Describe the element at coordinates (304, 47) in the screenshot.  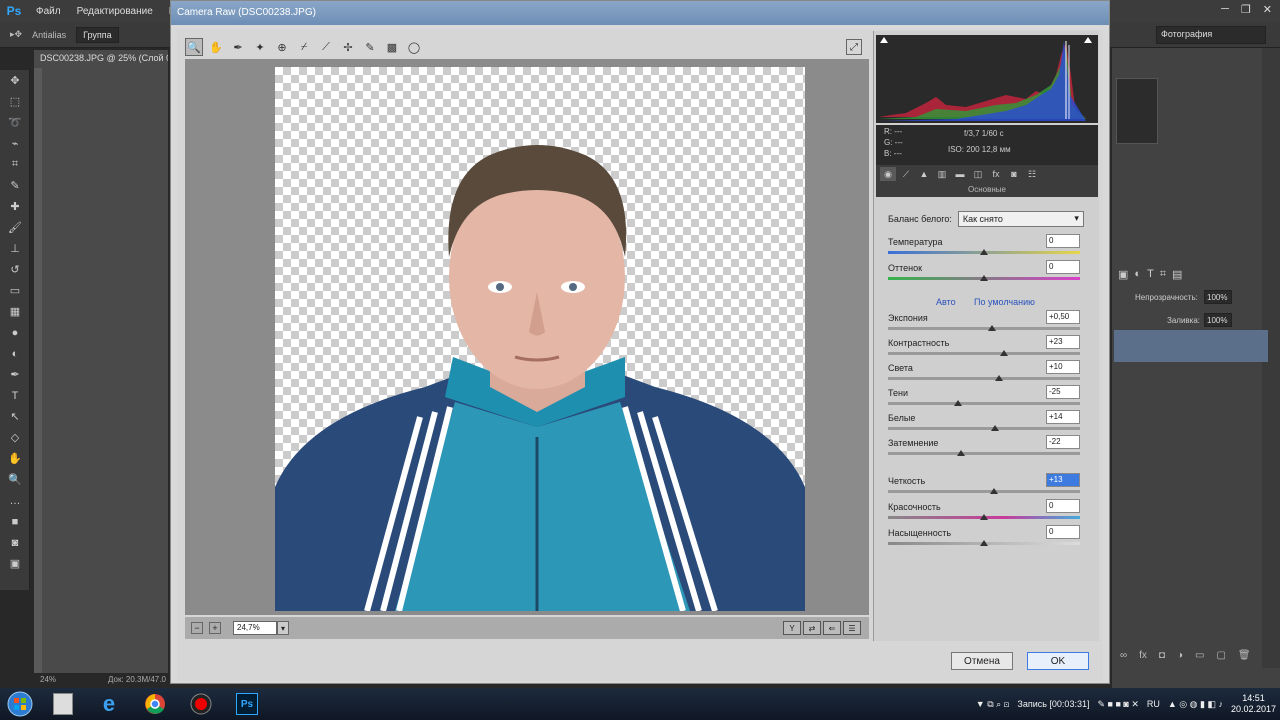
I see `crop-tool-icon: ⌿` at that location.